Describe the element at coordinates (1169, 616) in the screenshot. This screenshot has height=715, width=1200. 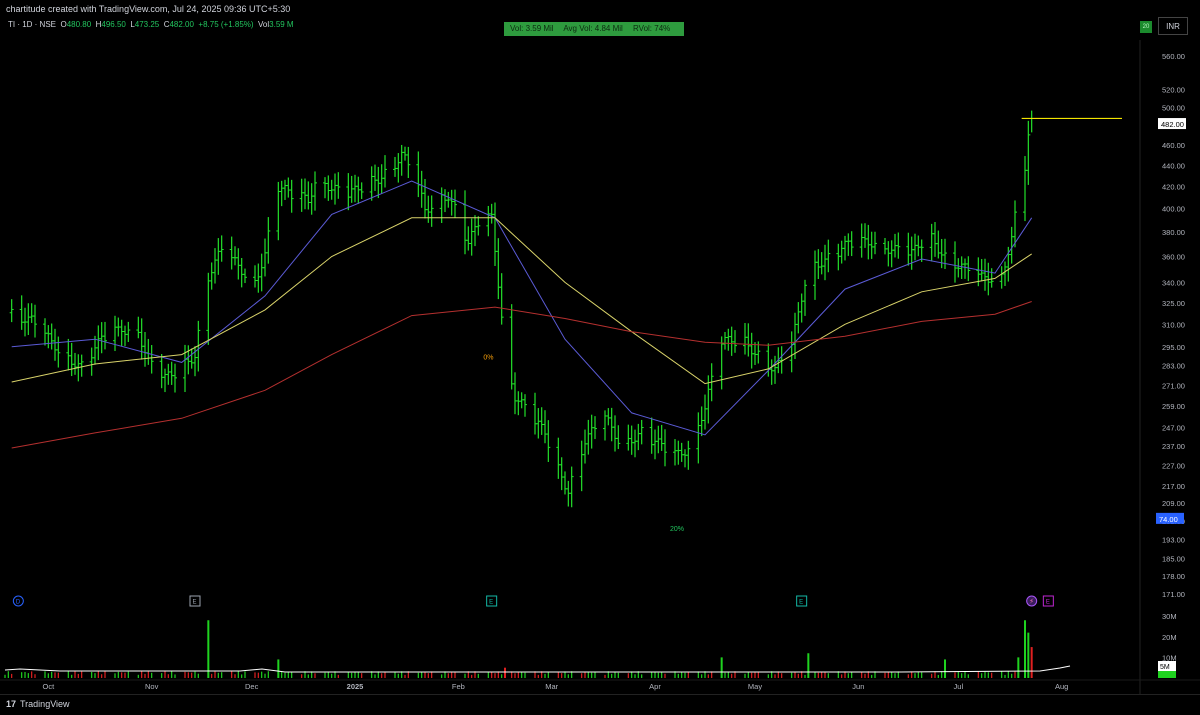
I see `volume-tick-label: 30M` at that location.